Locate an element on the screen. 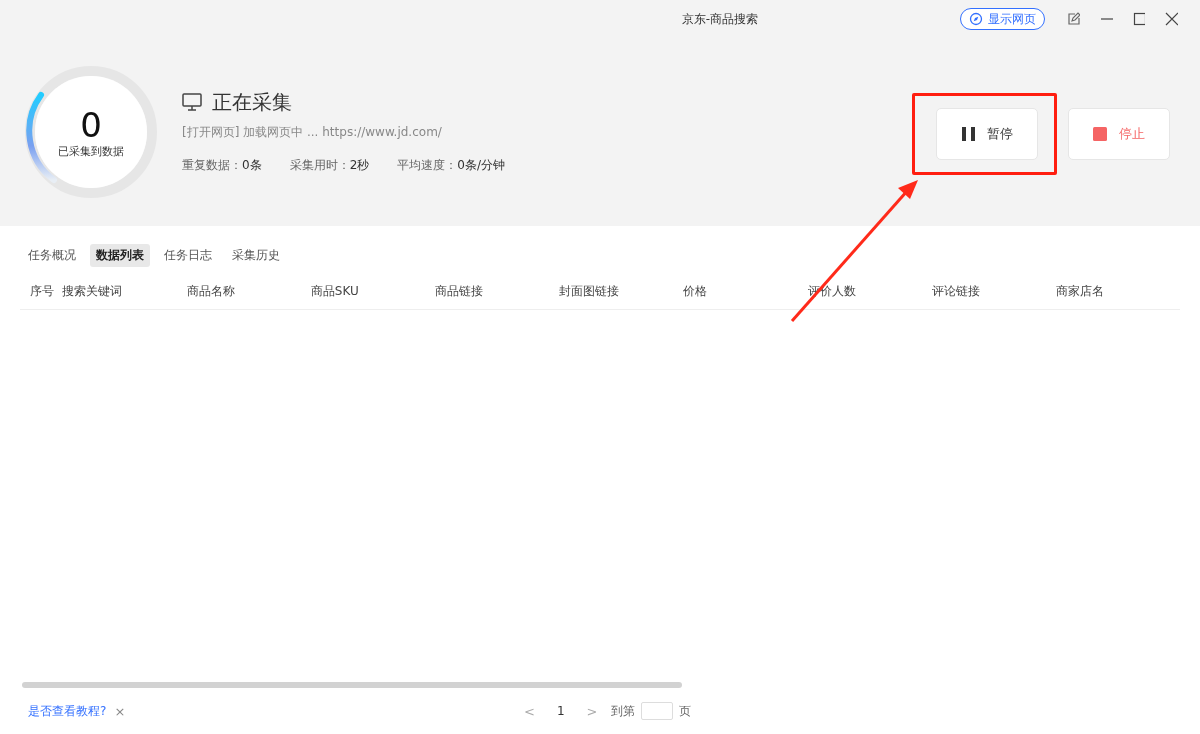  stat-text: 采集用时：2秒 is located at coordinates (329, 165).